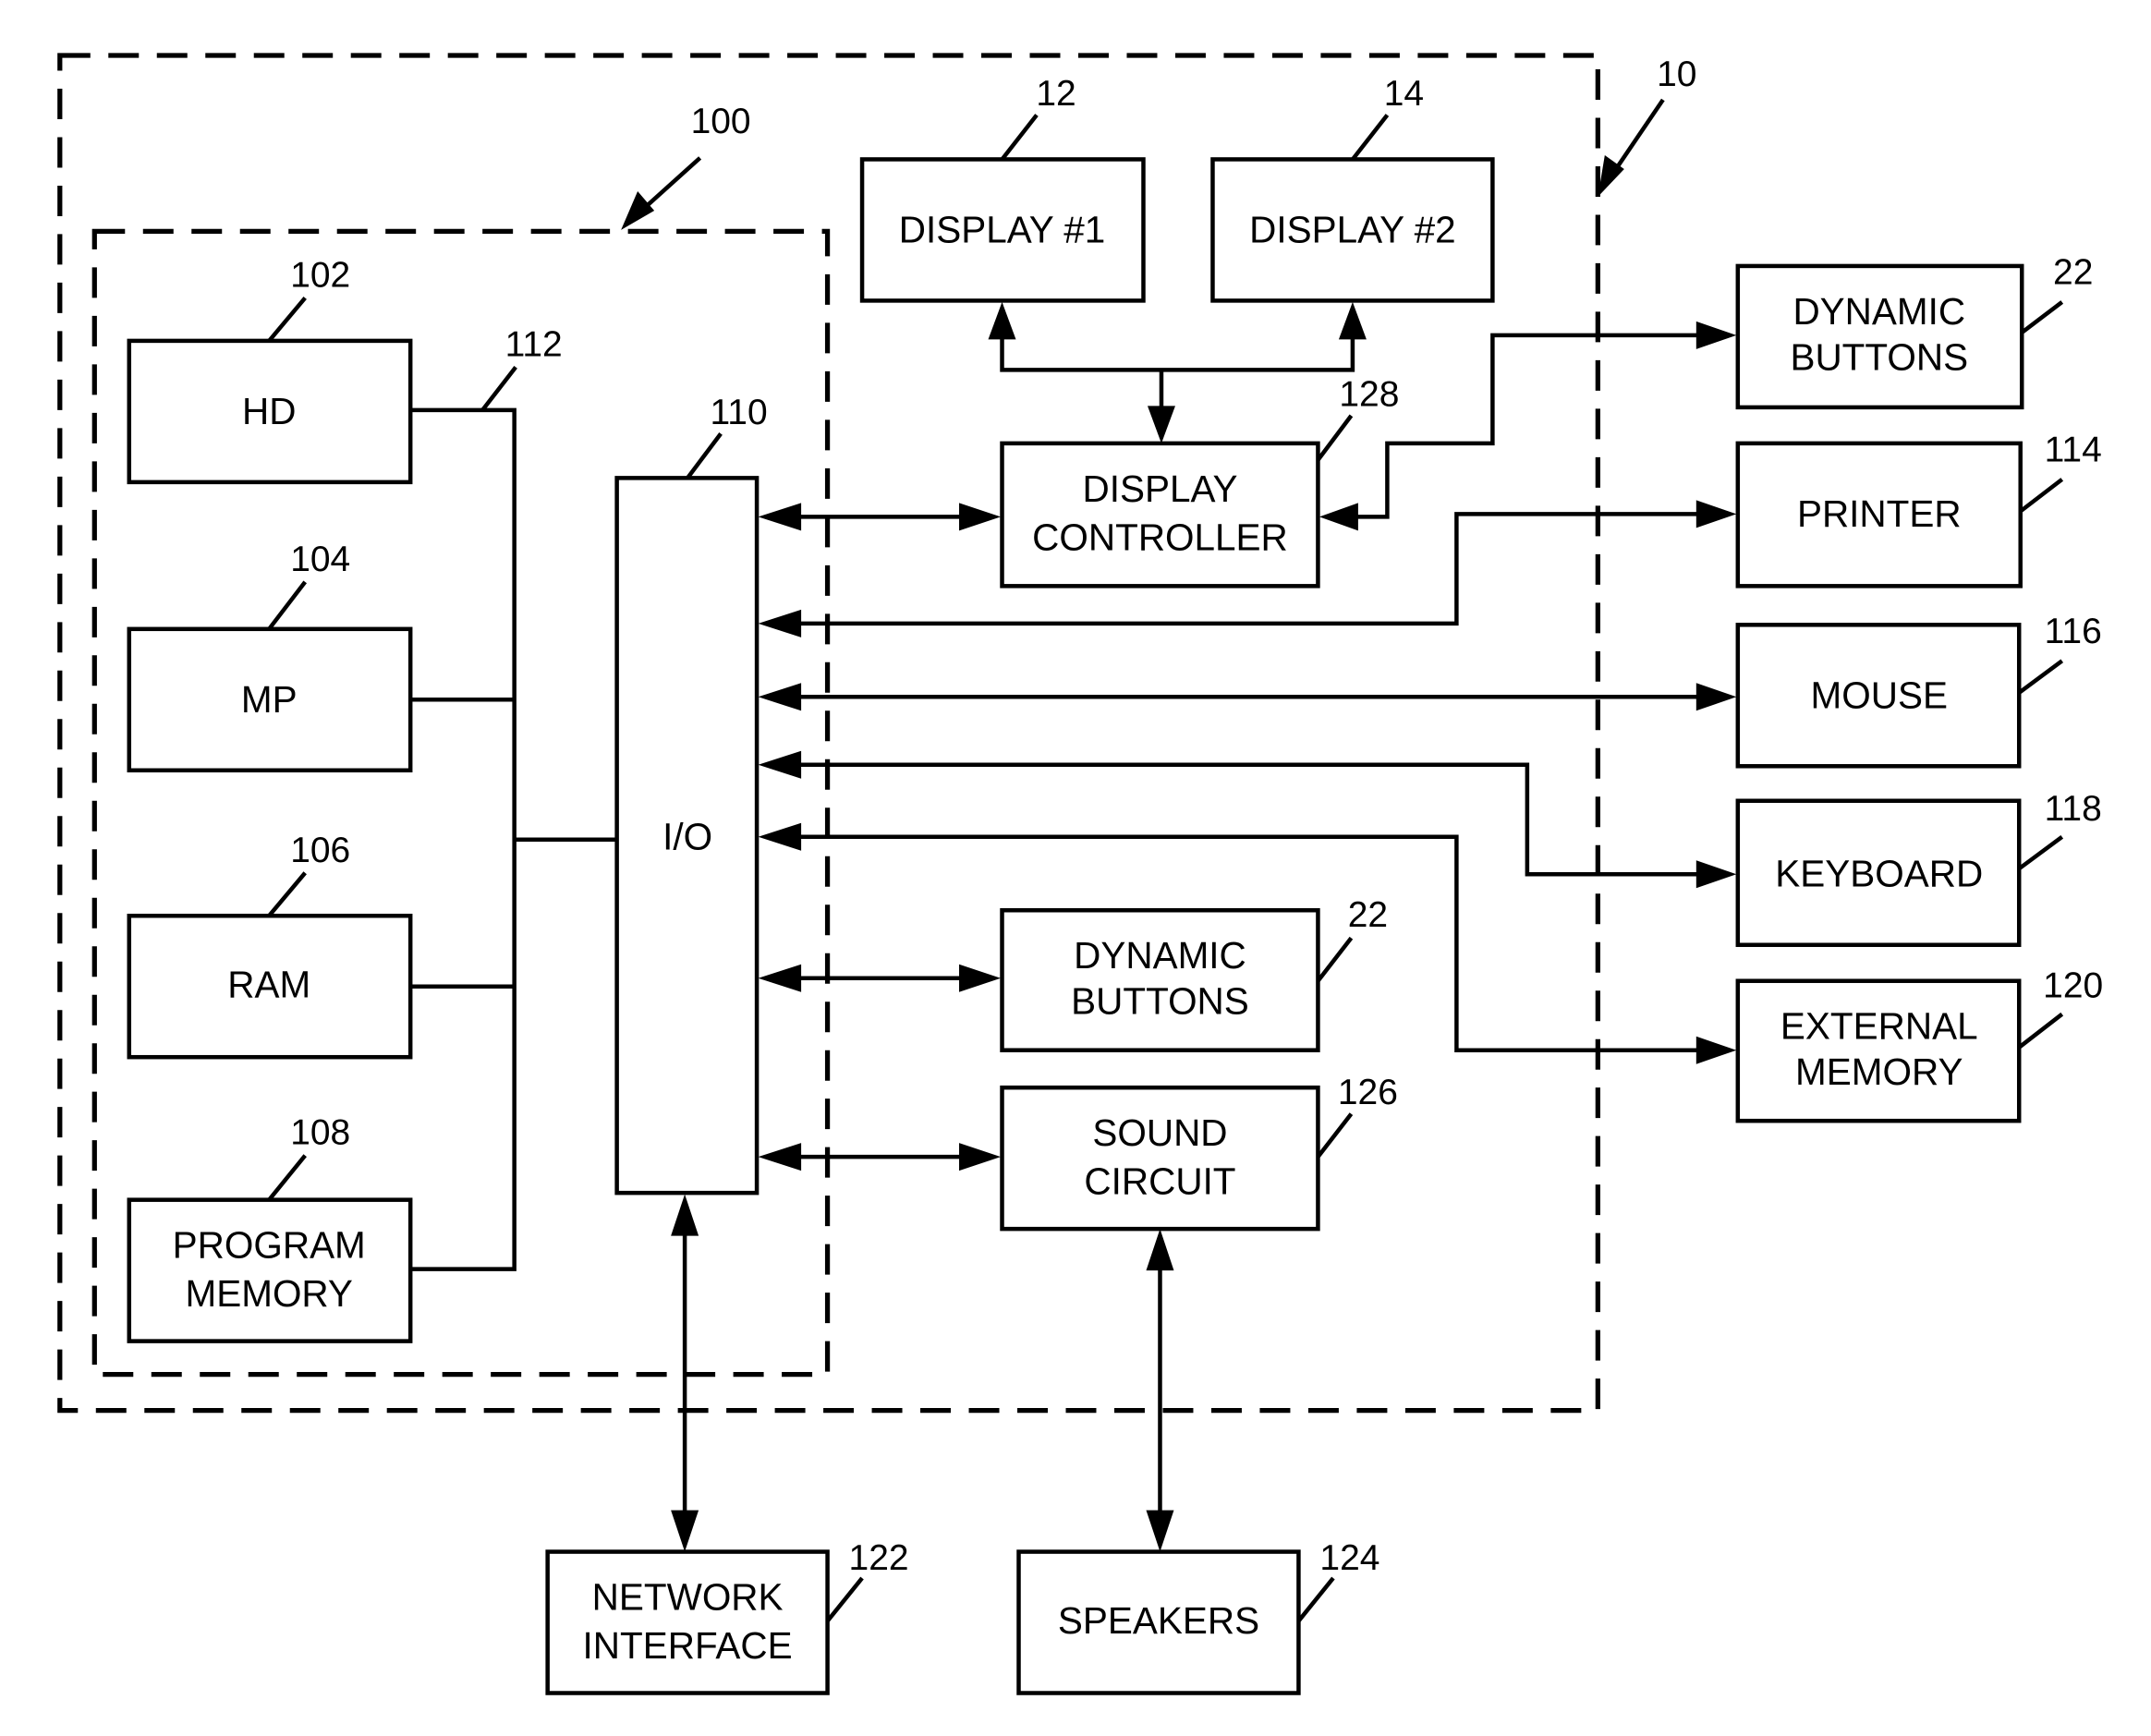 The height and width of the screenshot is (1736, 2151). What do you see at coordinates (1056, 94) in the screenshot?
I see `block-display-1-ref: 12` at bounding box center [1056, 94].